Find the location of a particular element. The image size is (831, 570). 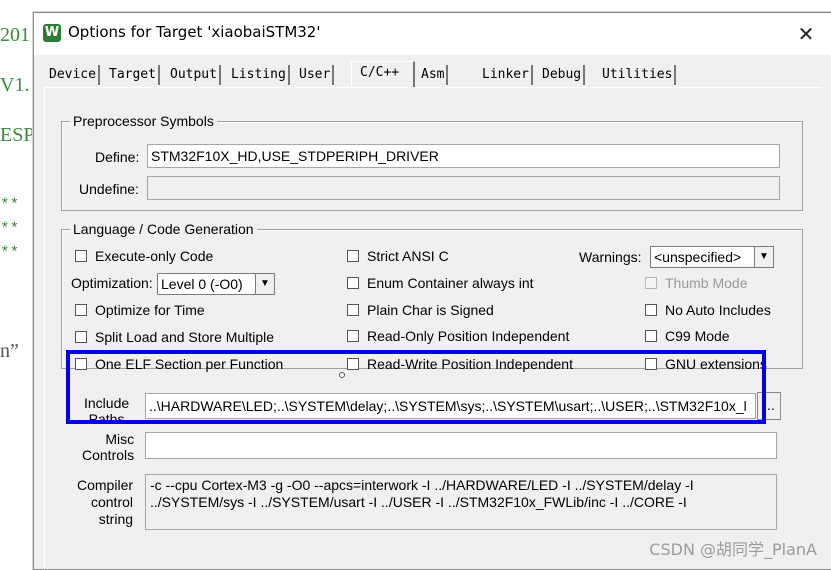

define-label: Define: is located at coordinates (117, 157).